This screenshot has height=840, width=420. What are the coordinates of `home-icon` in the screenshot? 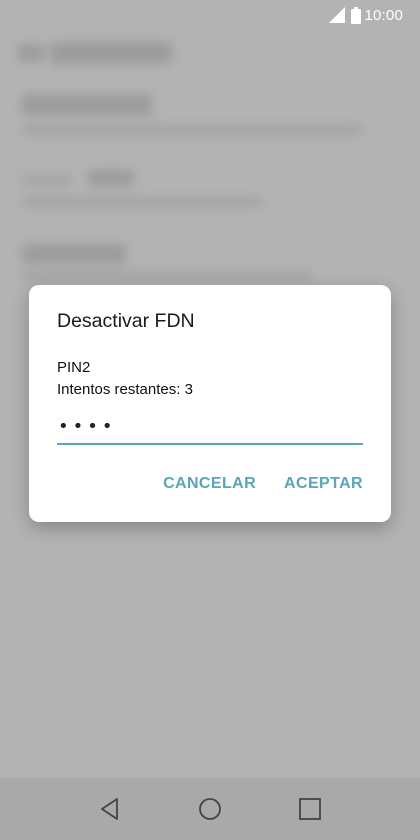 It's located at (210, 809).